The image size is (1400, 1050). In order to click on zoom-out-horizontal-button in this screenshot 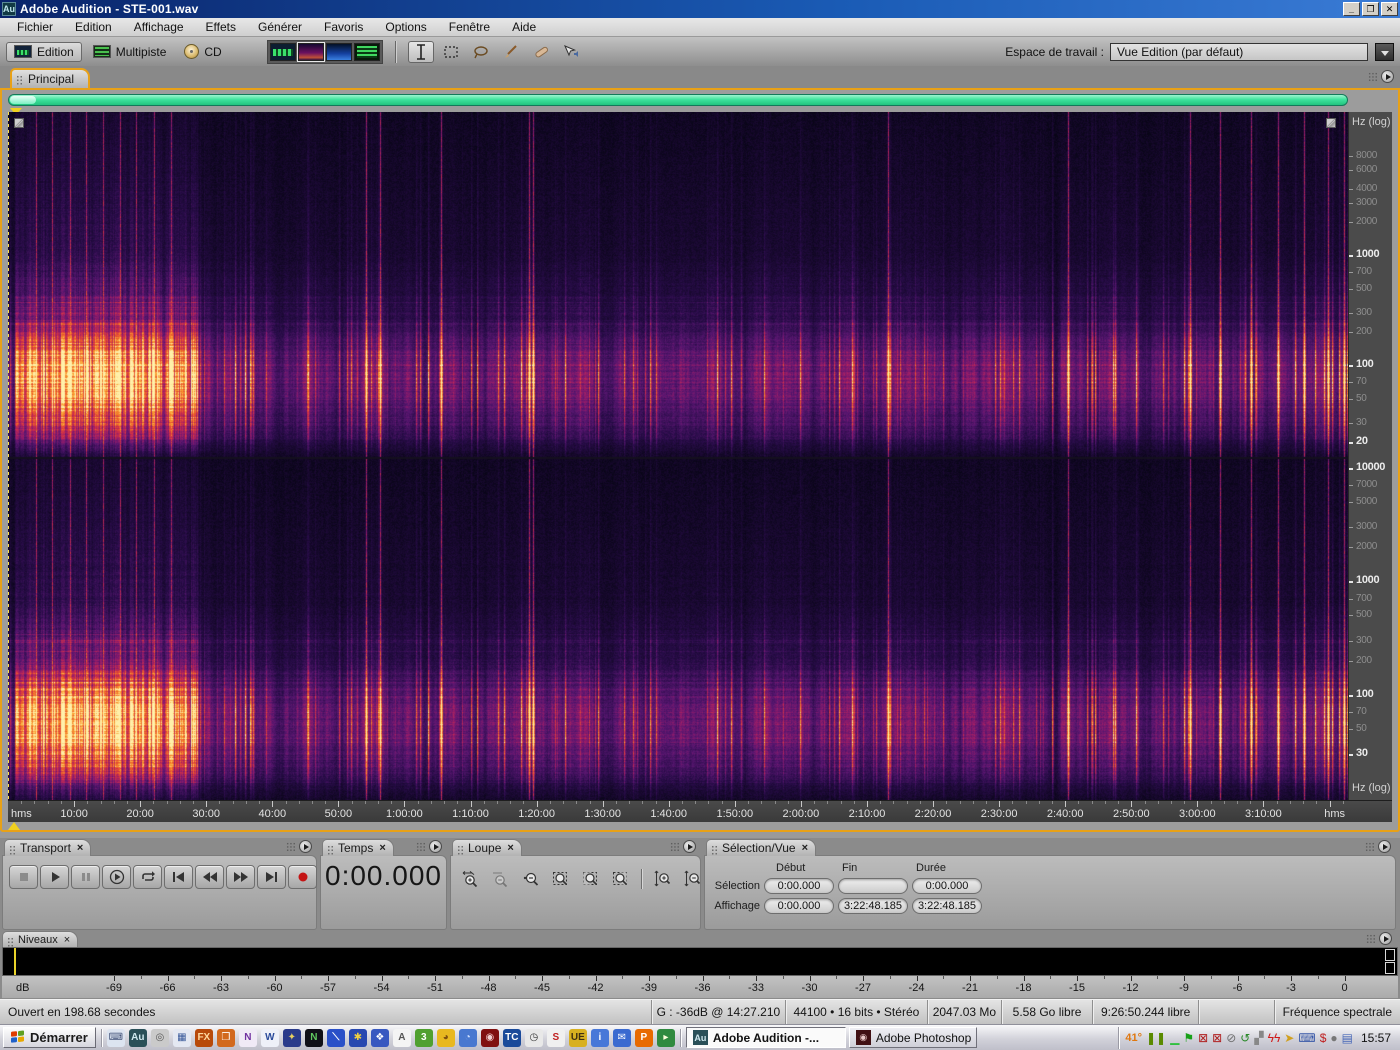, I will do `click(501, 879)`.